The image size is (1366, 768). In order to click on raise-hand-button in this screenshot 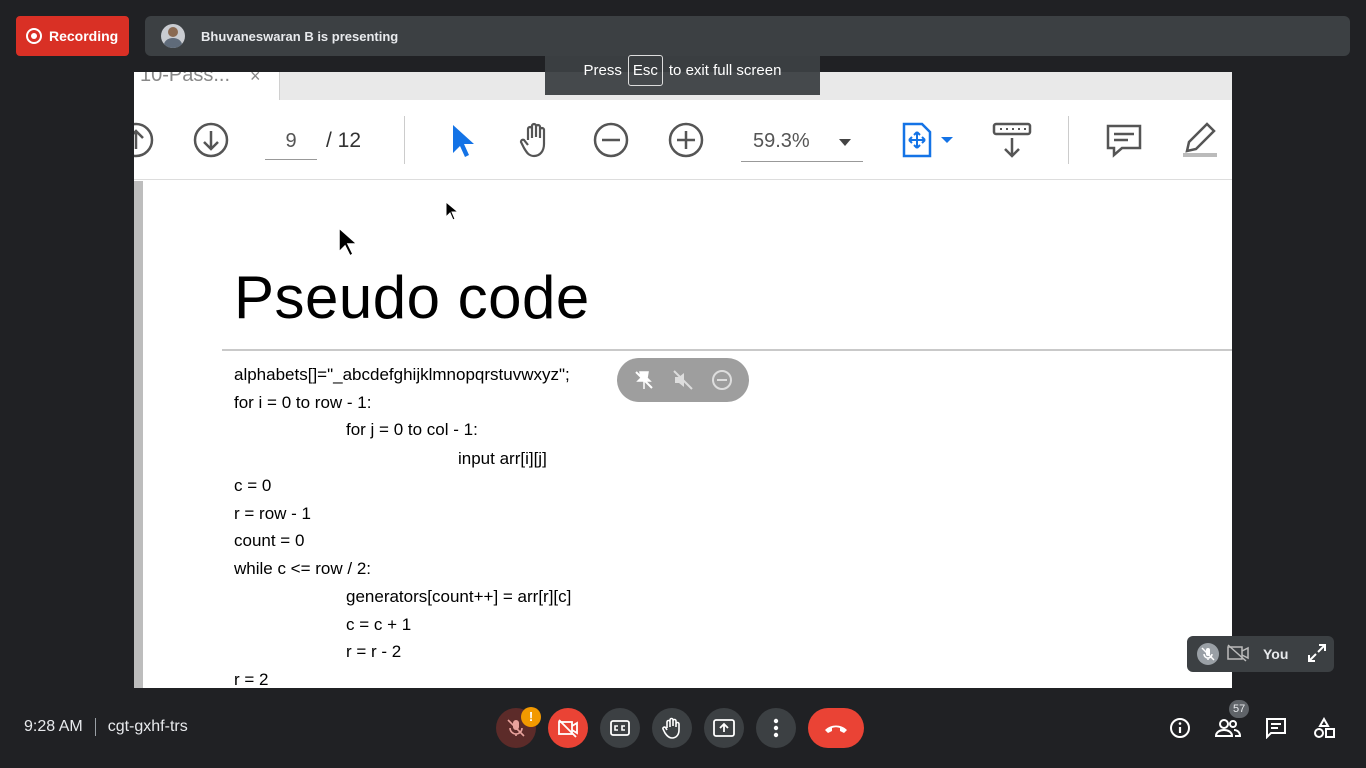, I will do `click(672, 728)`.